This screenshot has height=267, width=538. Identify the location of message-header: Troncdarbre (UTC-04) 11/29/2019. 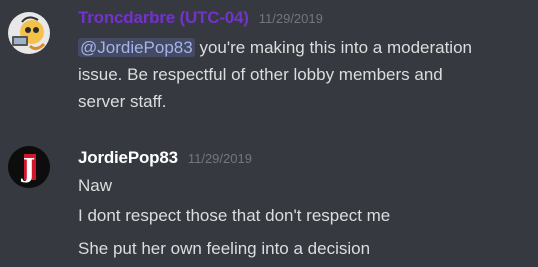
(200, 19).